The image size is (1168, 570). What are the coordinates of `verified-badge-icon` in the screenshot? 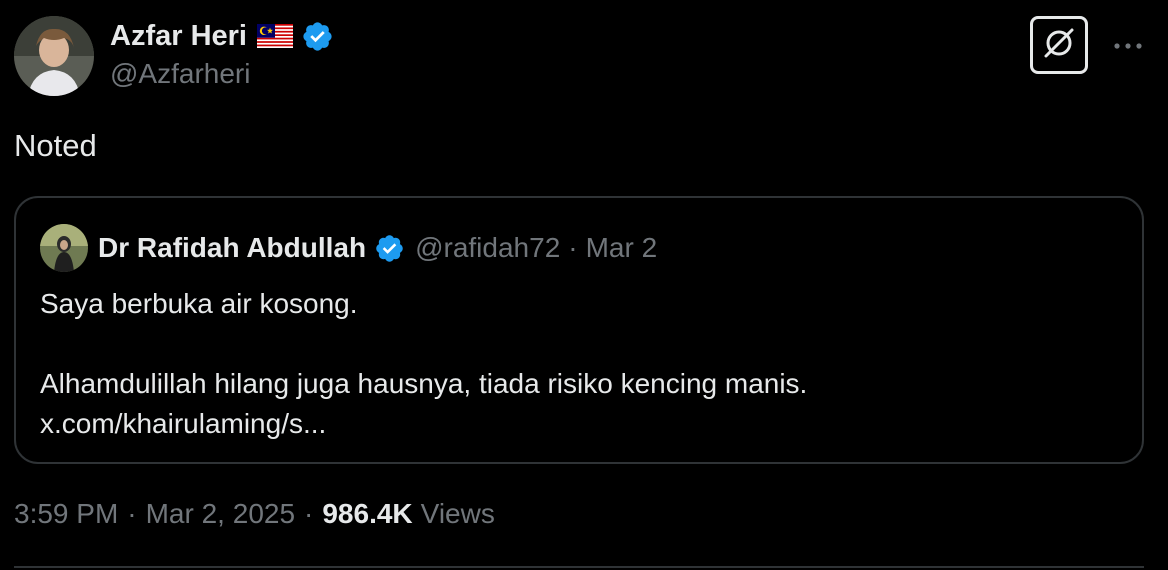 It's located at (317, 36).